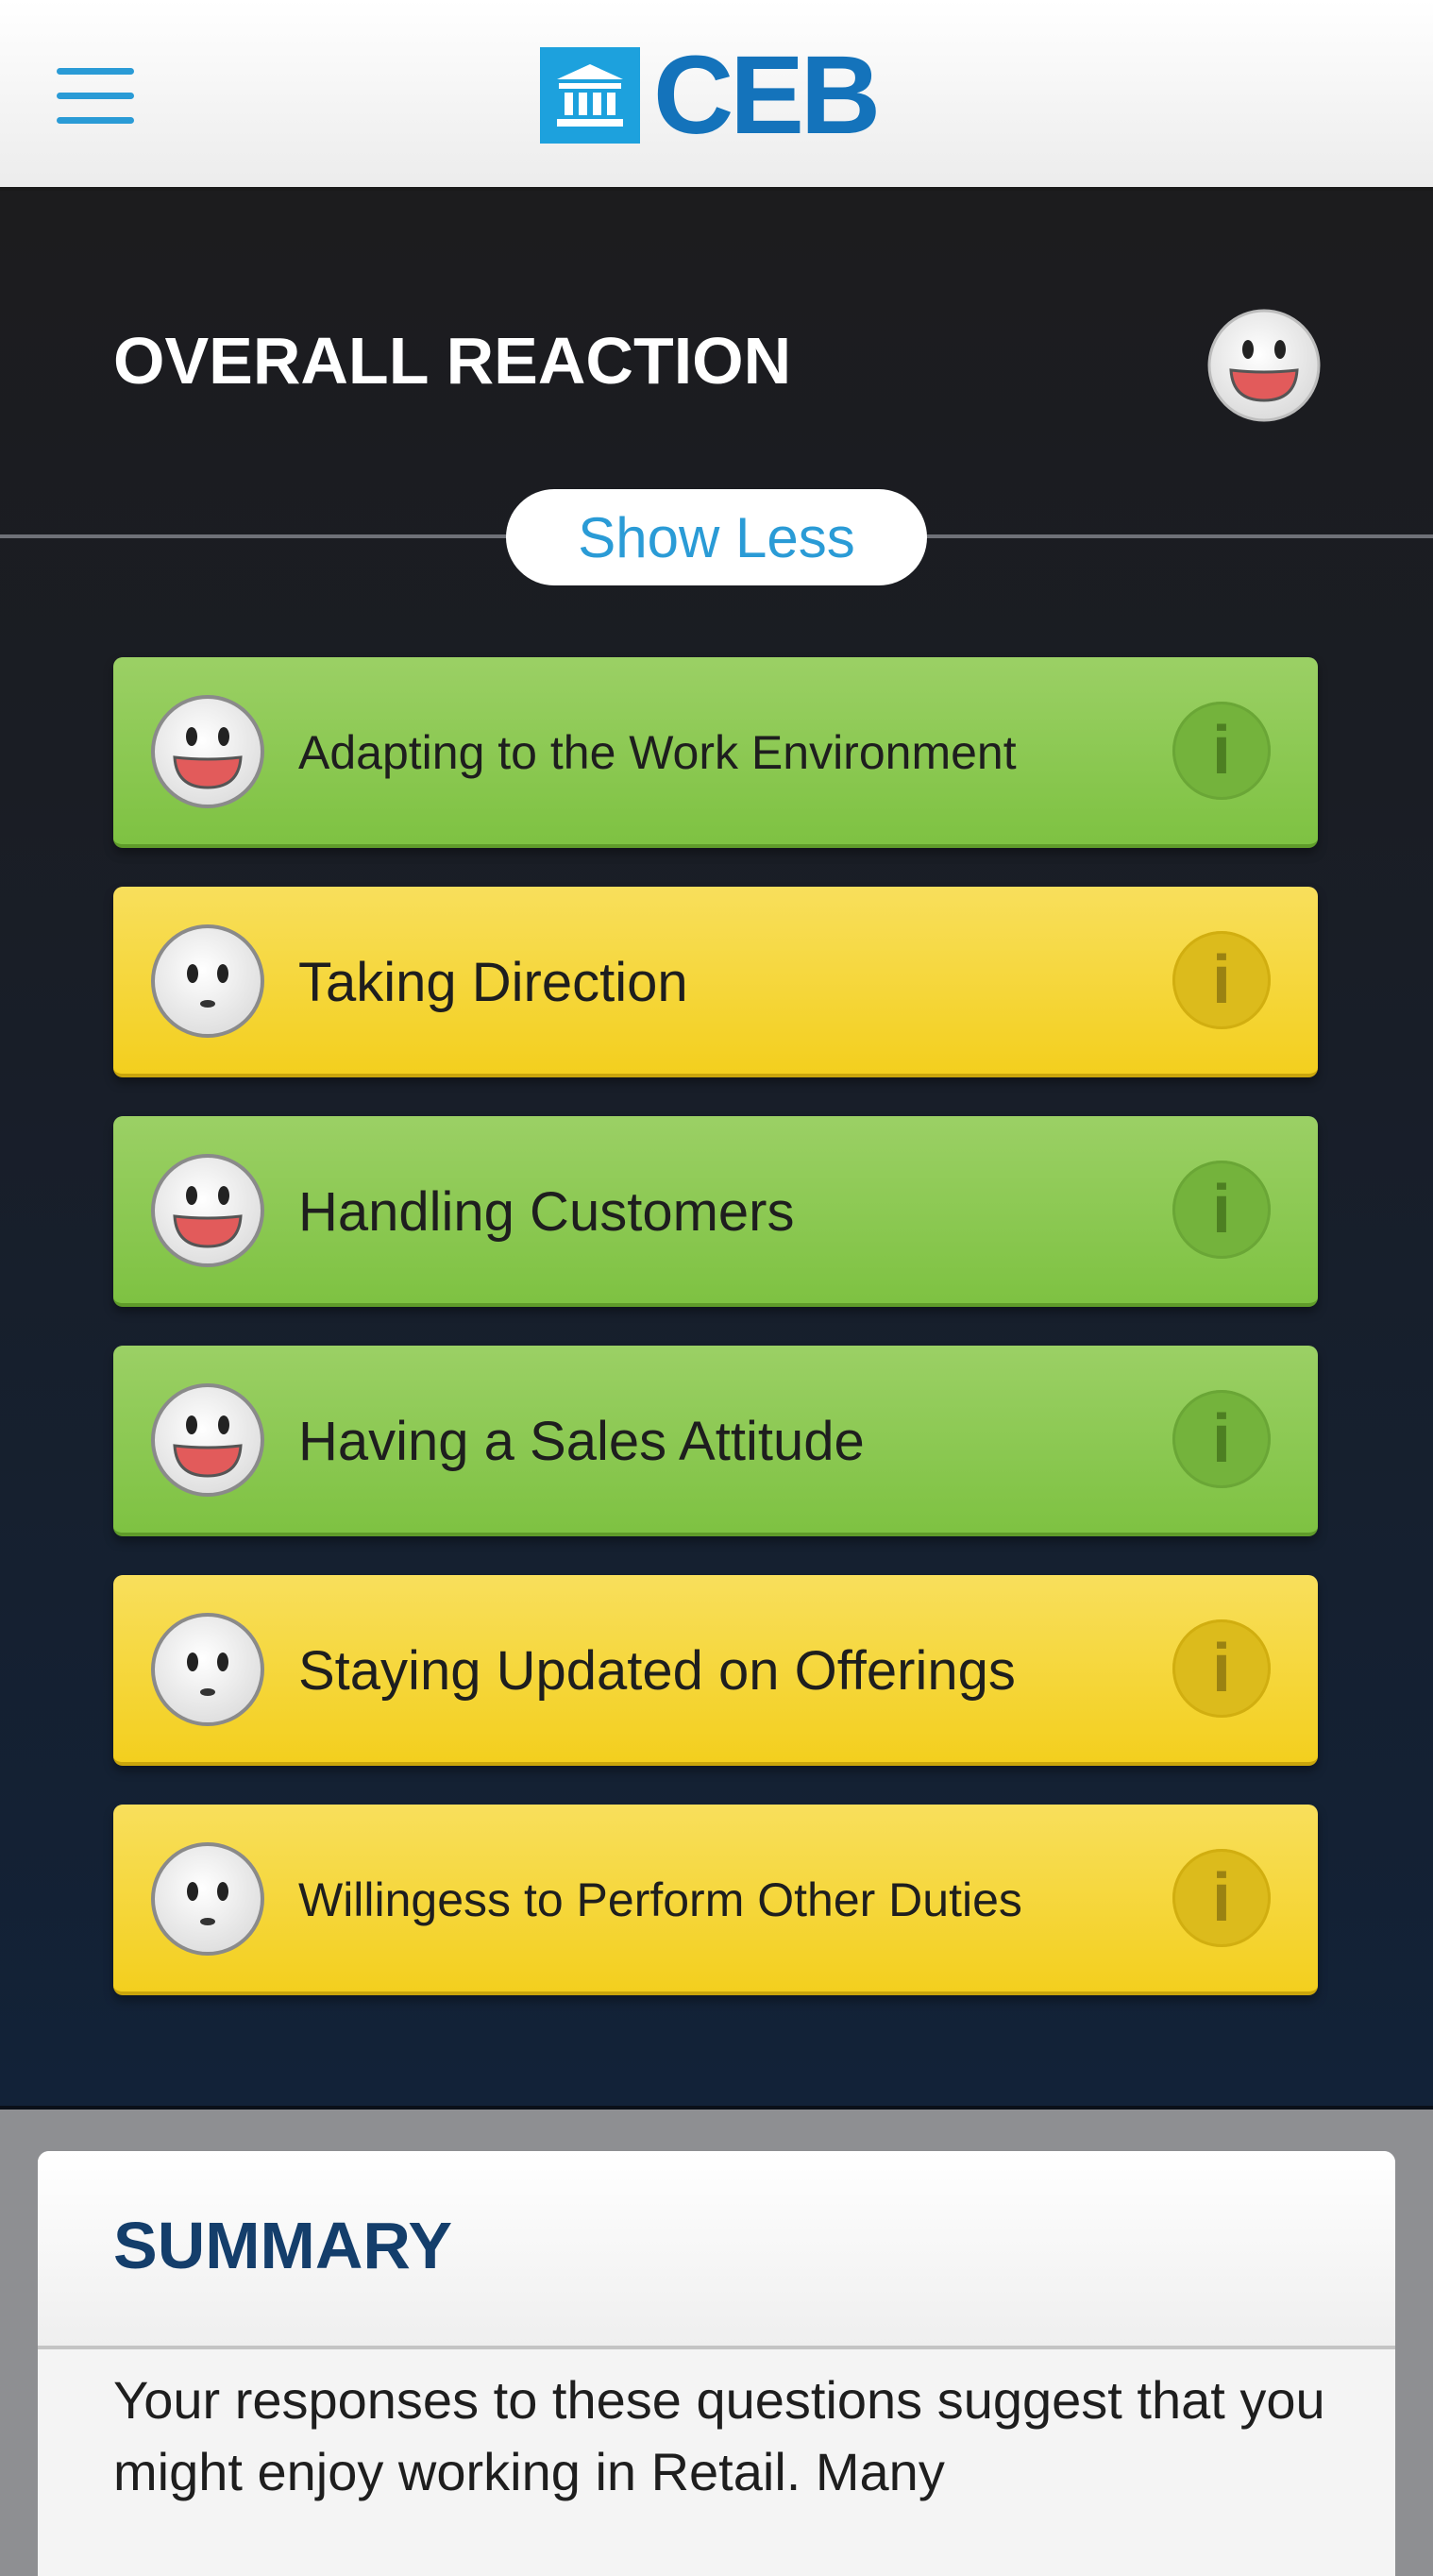 This screenshot has width=1433, height=2576. What do you see at coordinates (452, 361) in the screenshot?
I see `overall-reaction-title: OVERALL REACTION` at bounding box center [452, 361].